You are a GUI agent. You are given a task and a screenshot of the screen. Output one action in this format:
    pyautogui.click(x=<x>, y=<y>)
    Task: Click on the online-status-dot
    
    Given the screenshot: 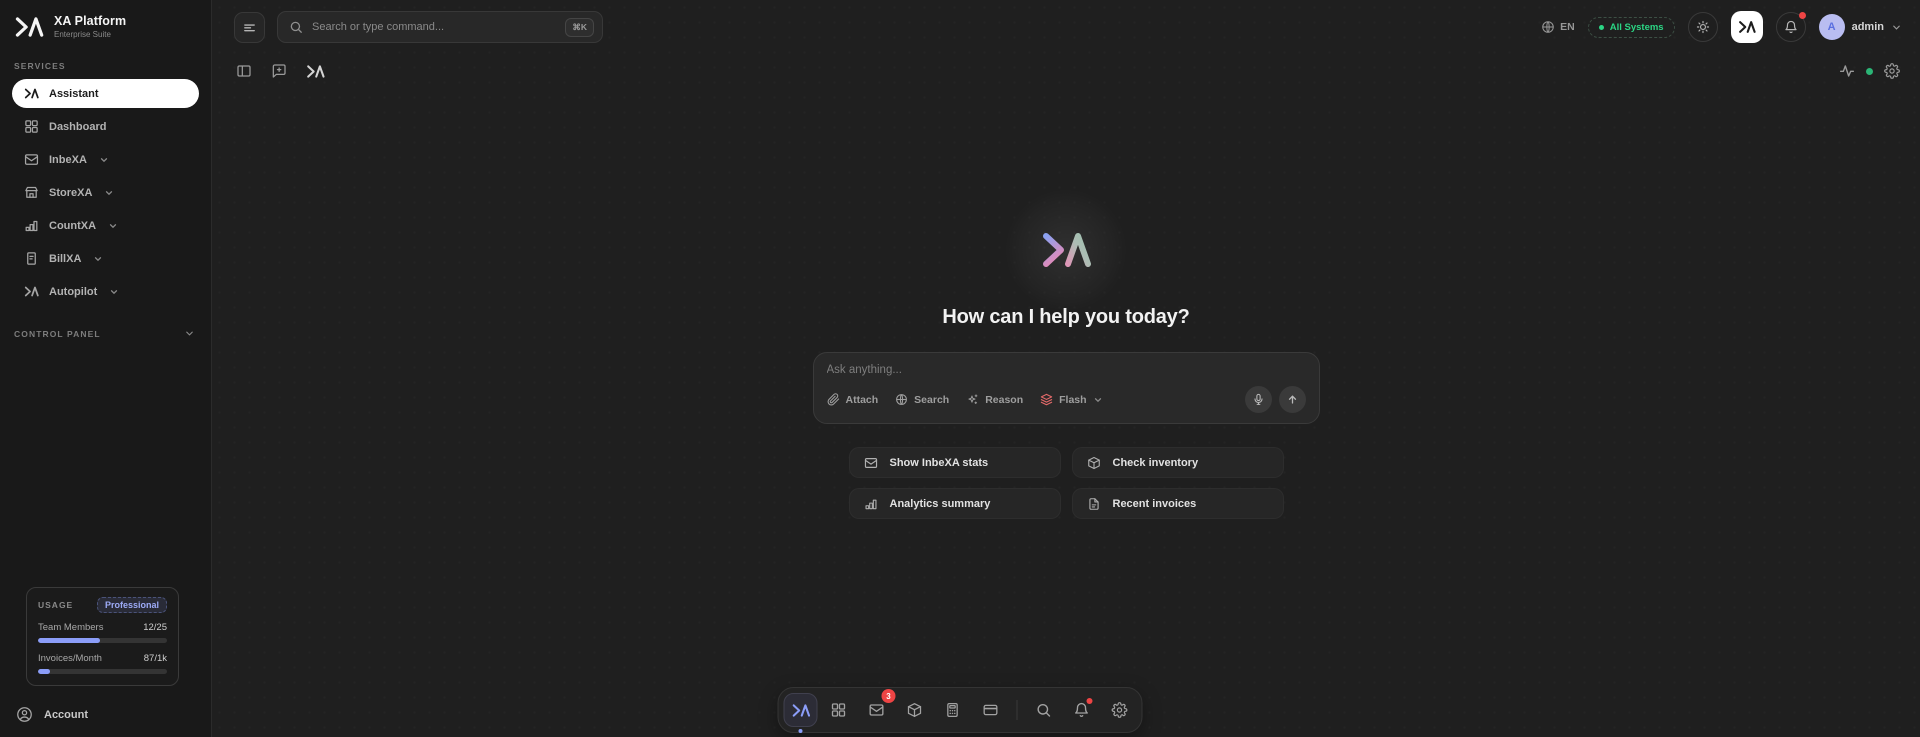 What is the action you would take?
    pyautogui.click(x=1869, y=71)
    